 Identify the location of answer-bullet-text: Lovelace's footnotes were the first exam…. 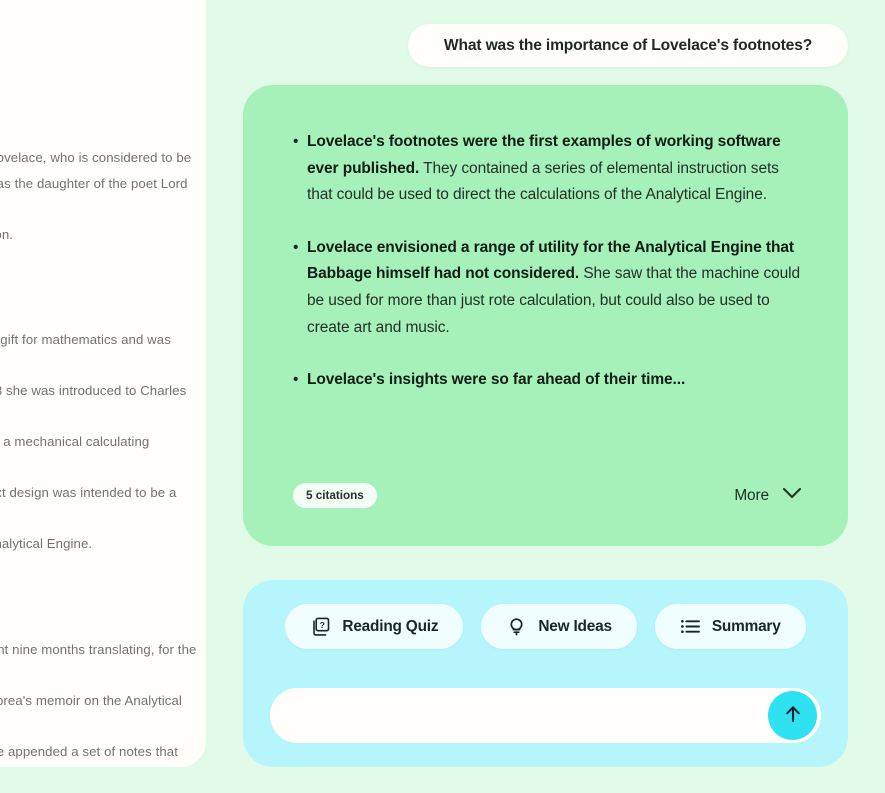
(554, 169).